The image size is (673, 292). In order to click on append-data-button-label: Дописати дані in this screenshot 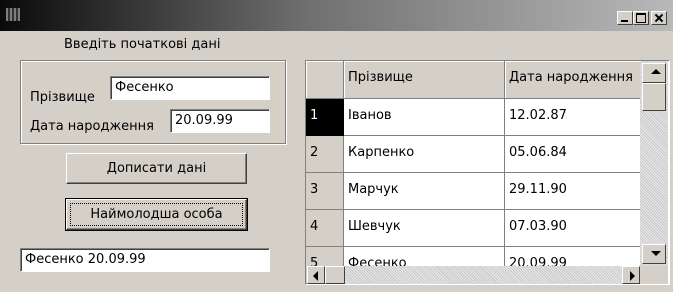, I will do `click(156, 168)`.